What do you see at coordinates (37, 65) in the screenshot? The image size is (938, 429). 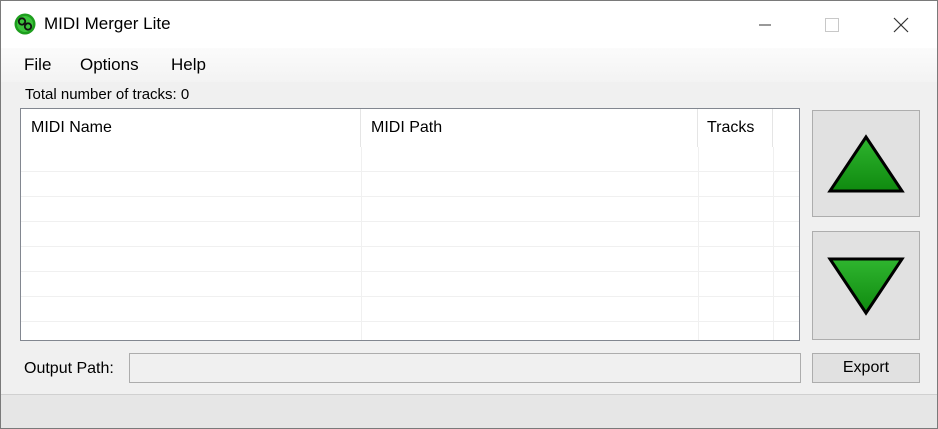 I see `menu-file: File` at bounding box center [37, 65].